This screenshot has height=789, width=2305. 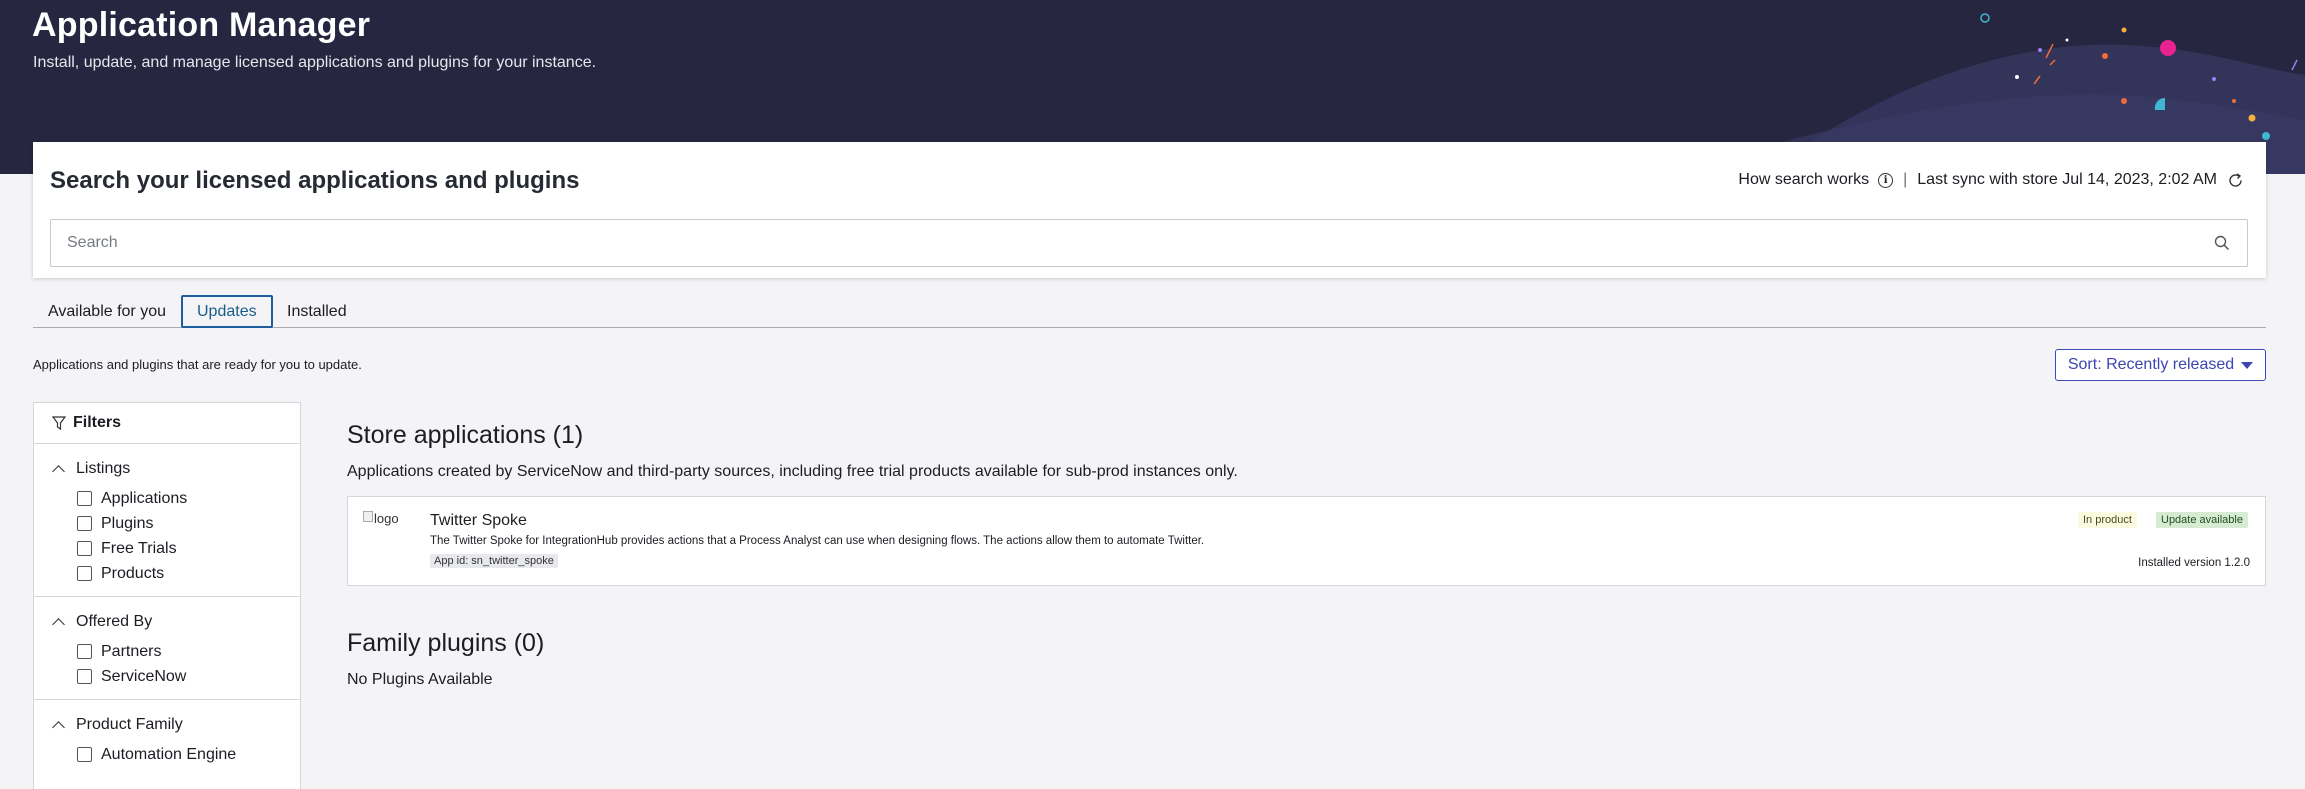 I want to click on tab-updates: Updates, so click(x=227, y=311).